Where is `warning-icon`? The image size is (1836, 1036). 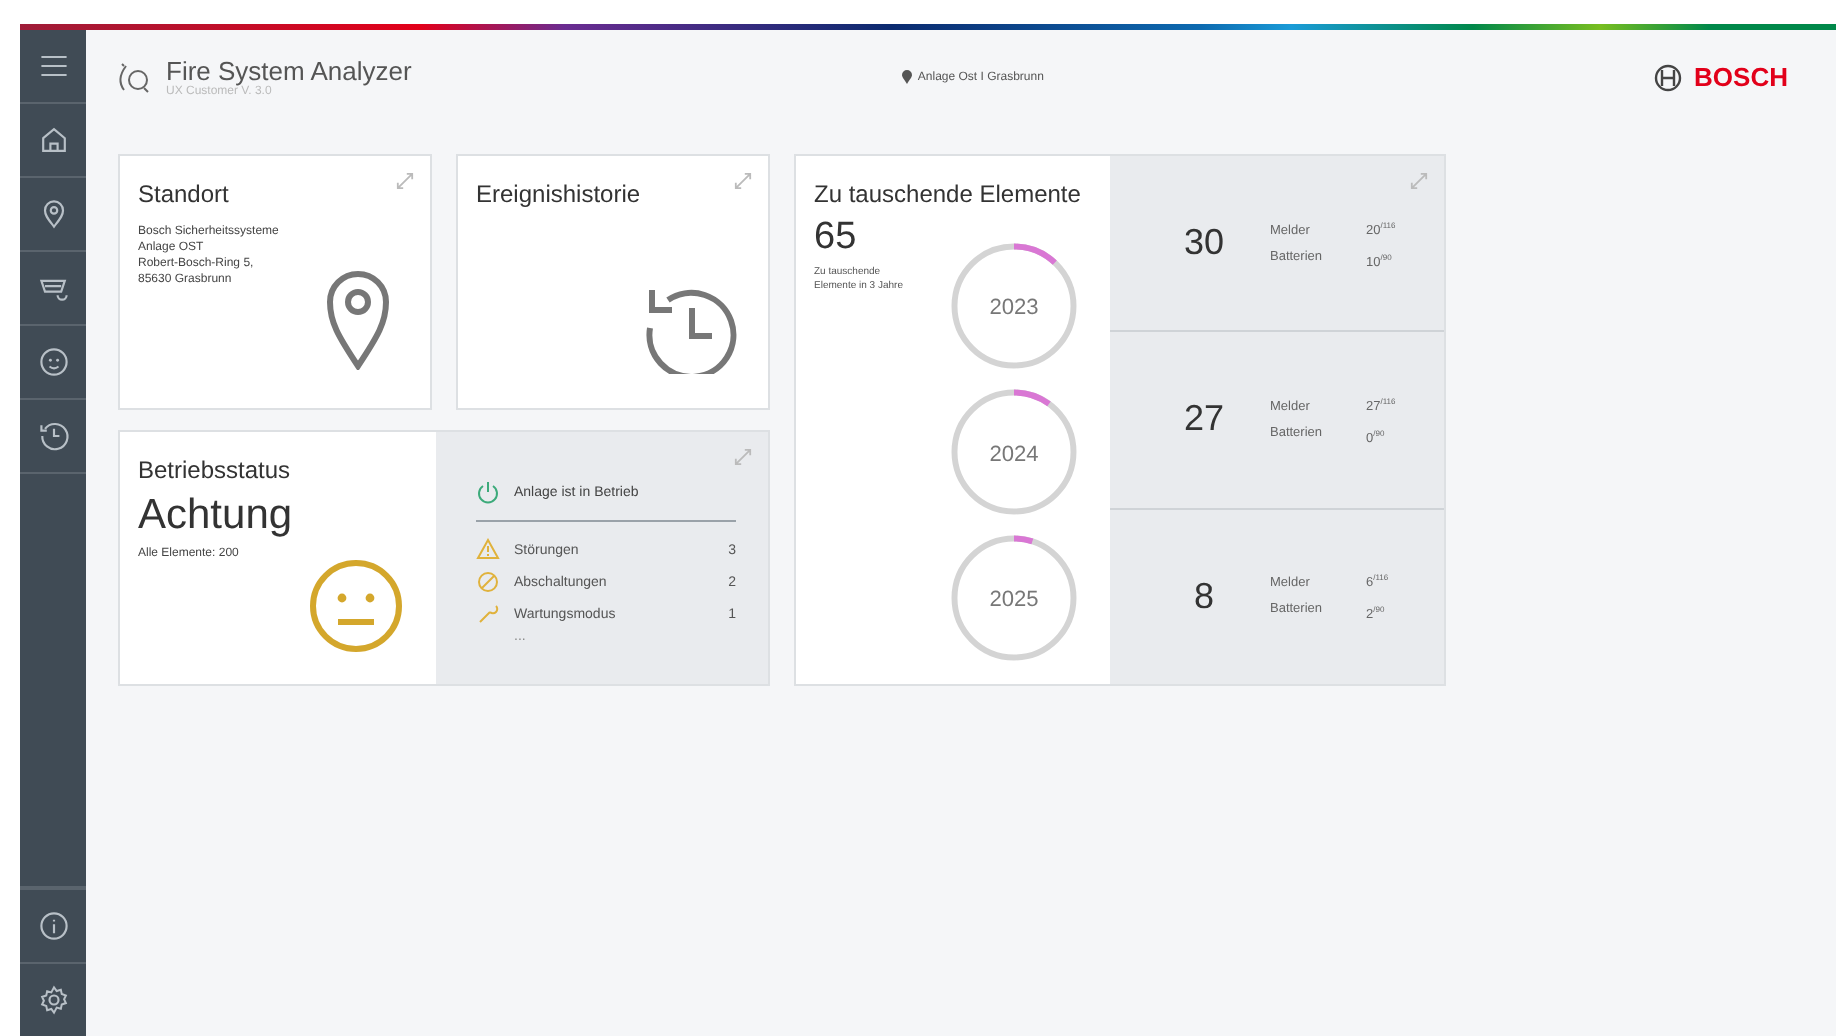
warning-icon is located at coordinates (488, 550).